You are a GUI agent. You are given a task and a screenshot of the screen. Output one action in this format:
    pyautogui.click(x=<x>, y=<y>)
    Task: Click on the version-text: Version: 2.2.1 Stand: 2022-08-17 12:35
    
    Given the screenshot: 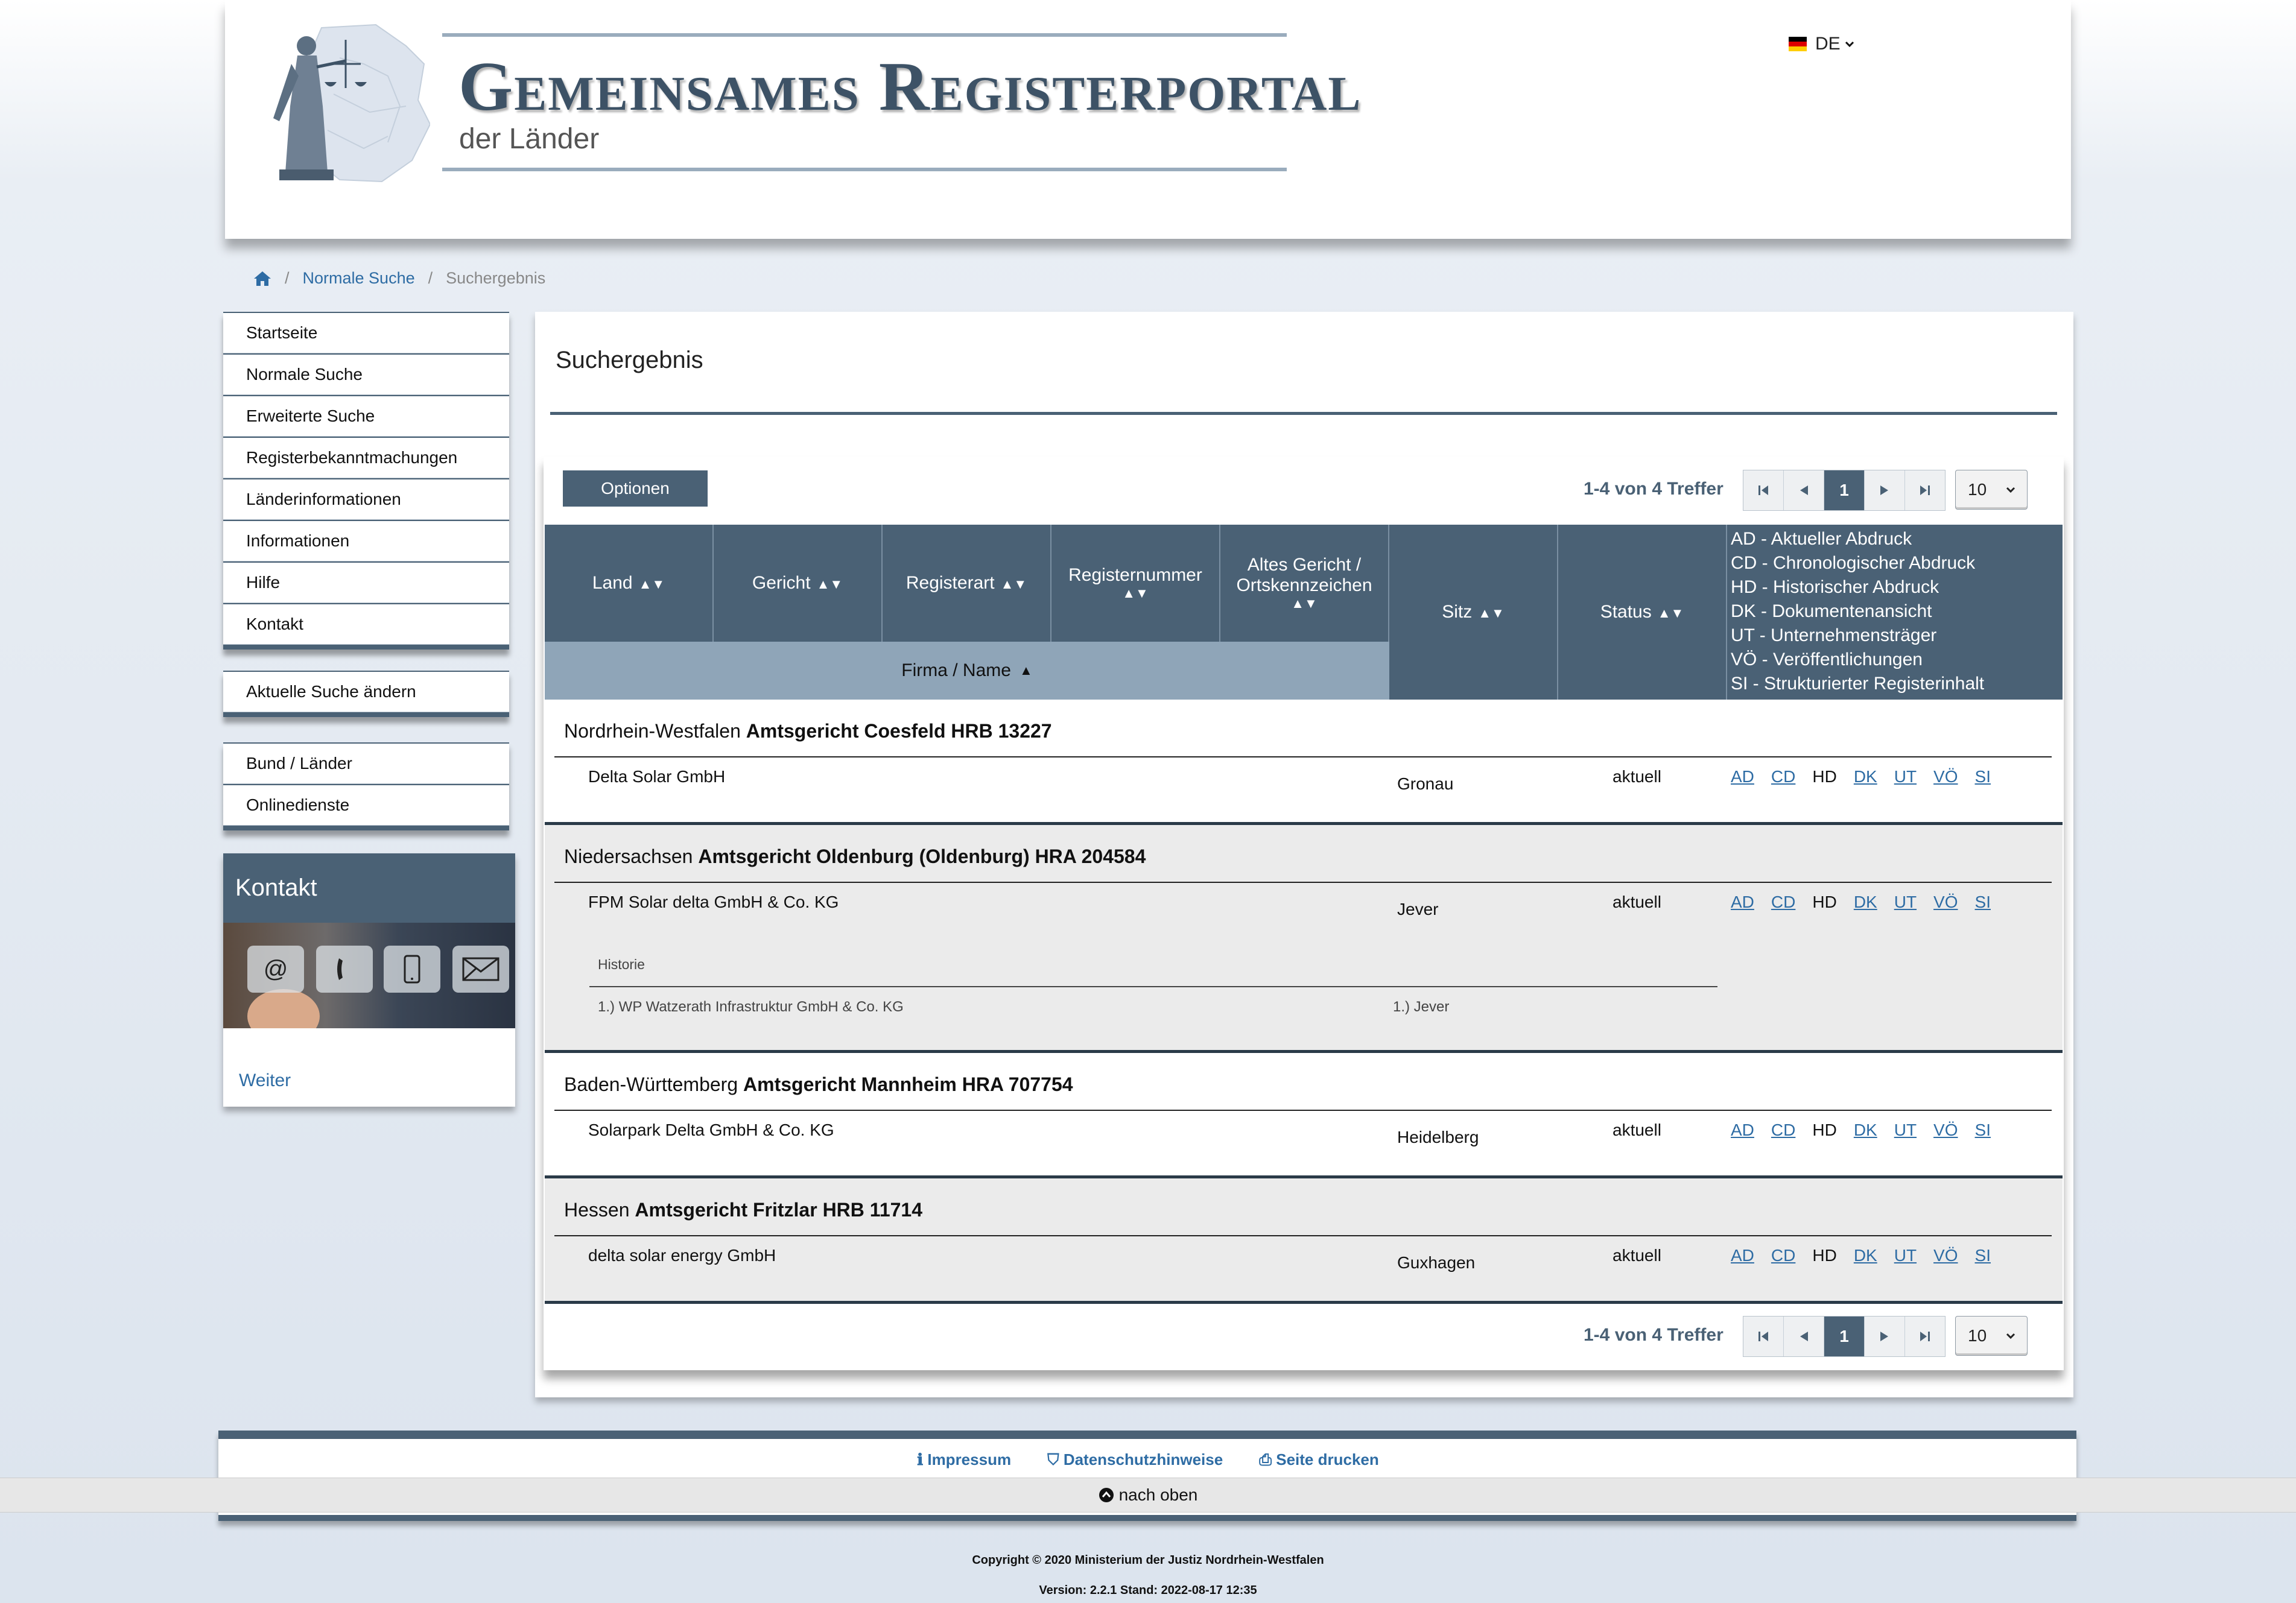 What is the action you would take?
    pyautogui.click(x=1148, y=1590)
    